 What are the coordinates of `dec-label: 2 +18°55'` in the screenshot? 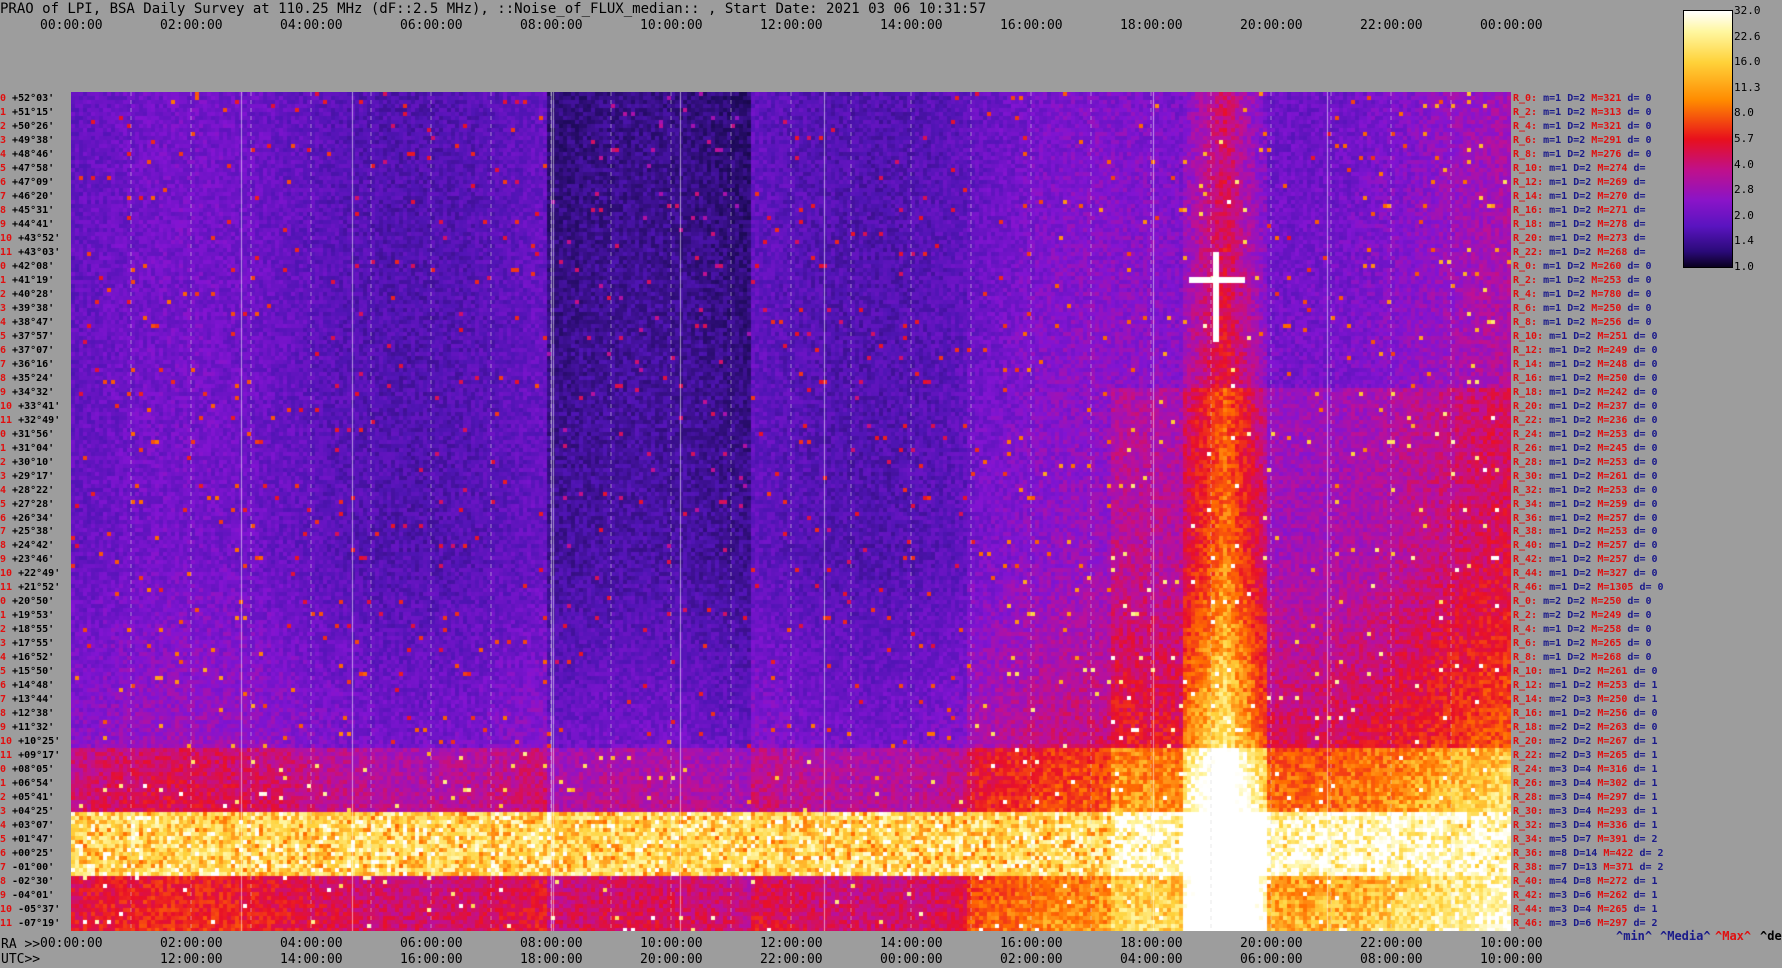 It's located at (27, 630).